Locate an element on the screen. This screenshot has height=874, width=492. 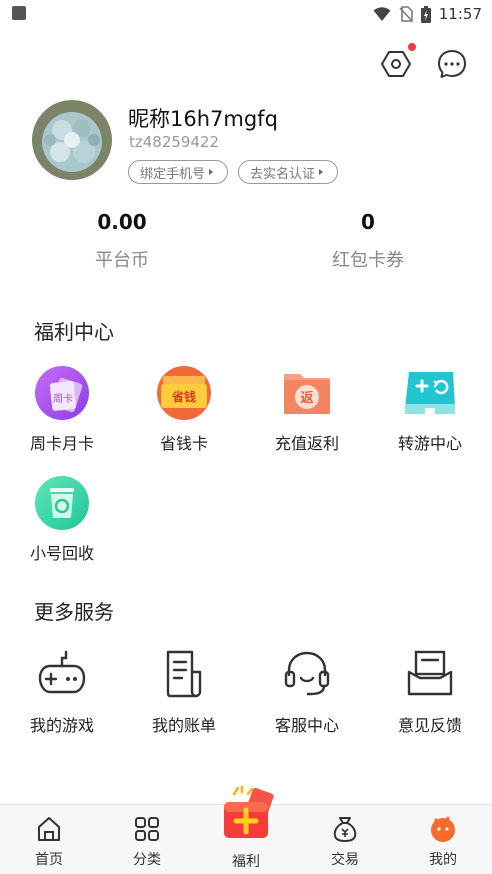
account-recycle-icon is located at coordinates (62, 503).